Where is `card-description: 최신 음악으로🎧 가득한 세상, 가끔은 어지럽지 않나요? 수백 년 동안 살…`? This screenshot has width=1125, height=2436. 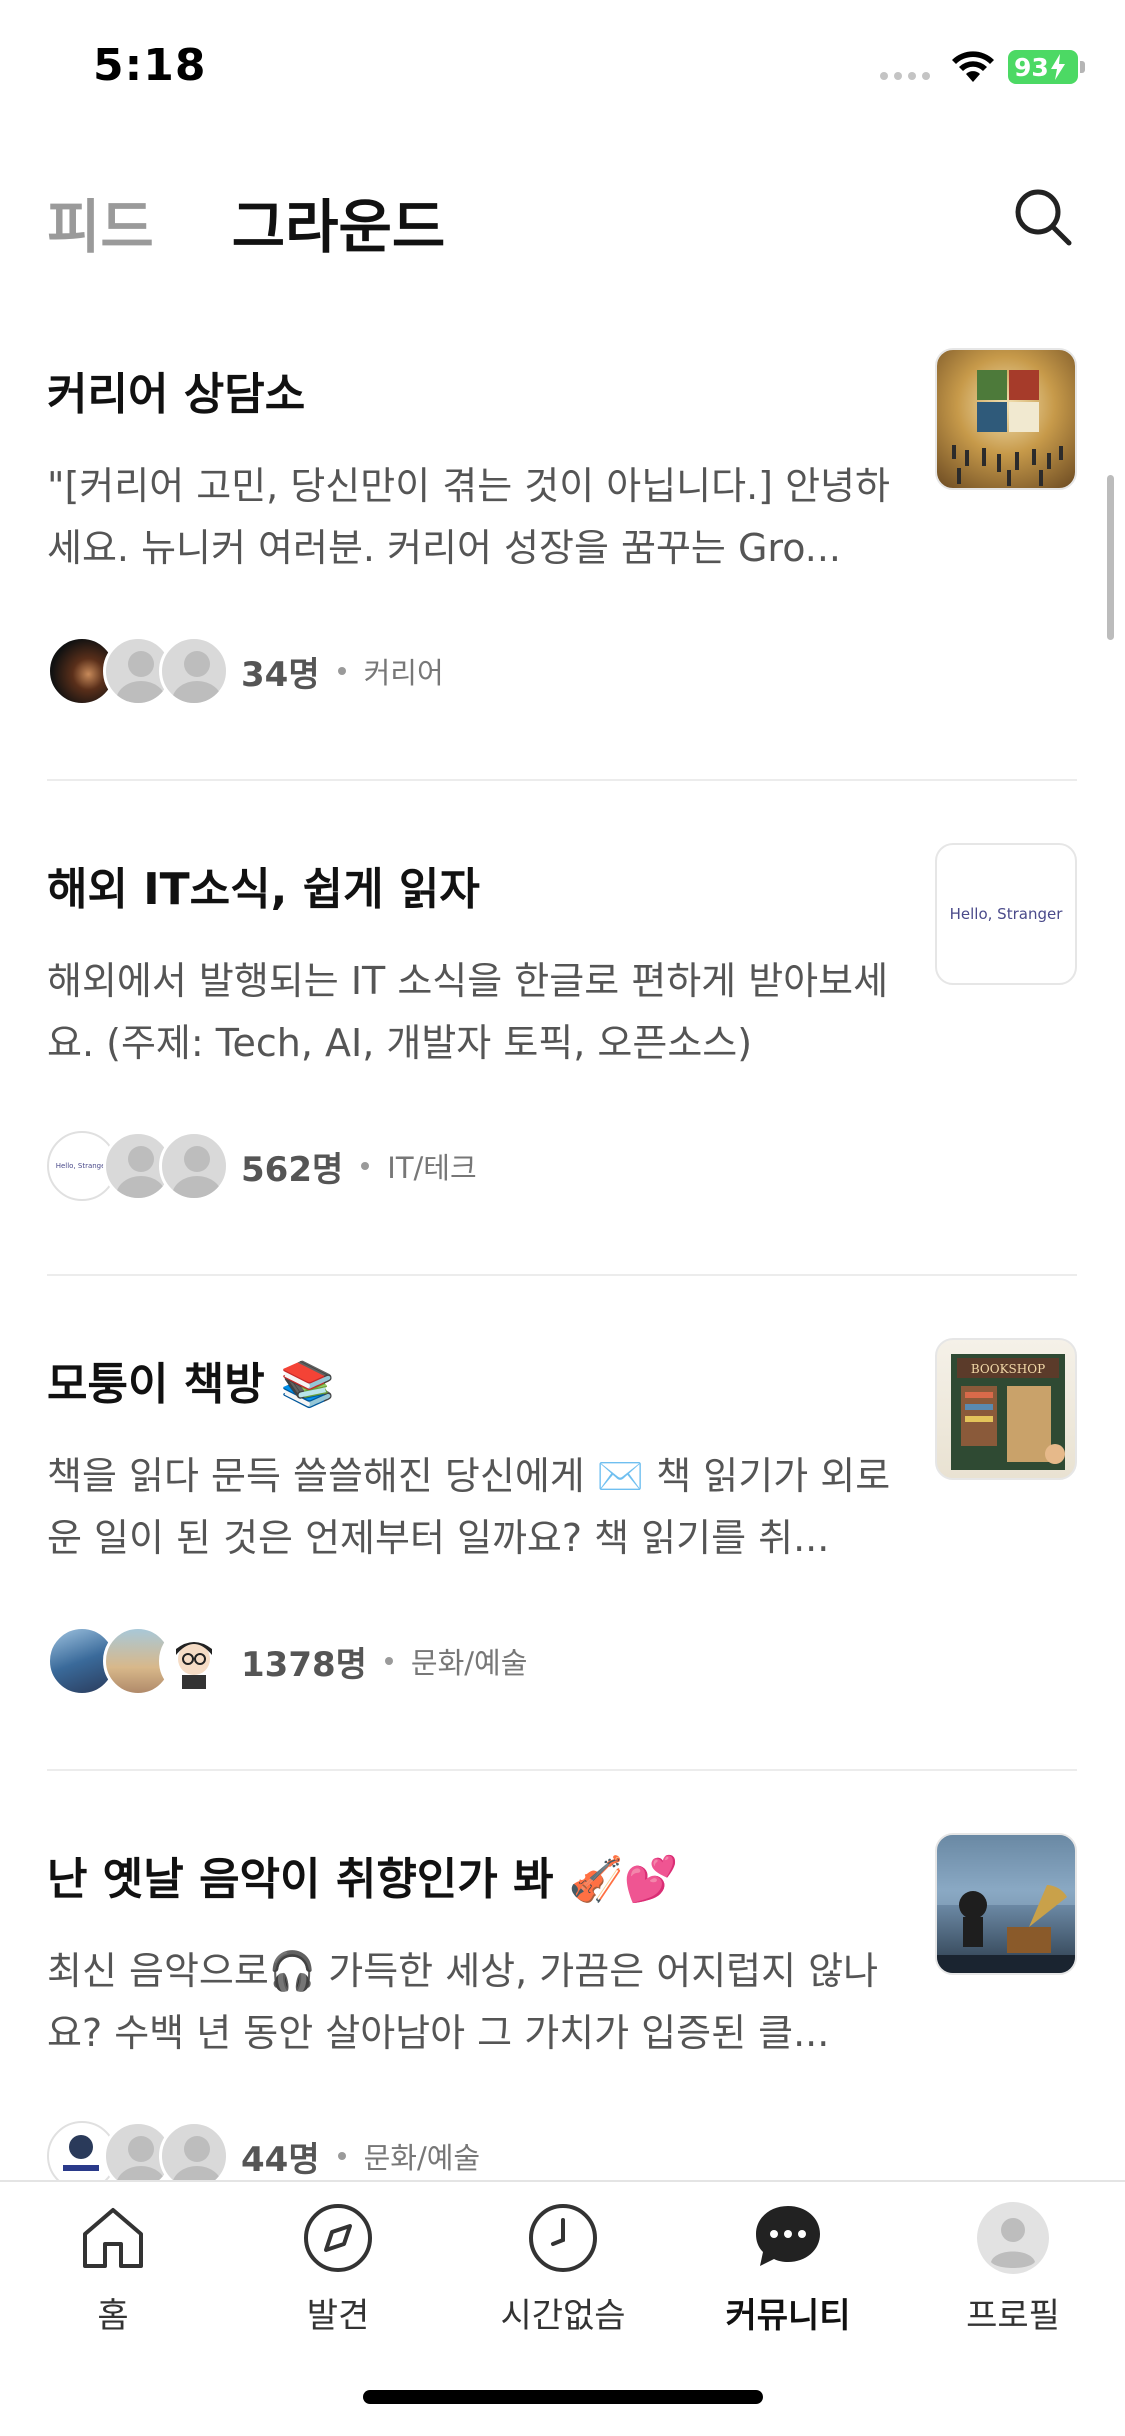 card-description: 최신 음악으로🎧 가득한 세상, 가끔은 어지럽지 않나요? 수백 년 동안 살… is located at coordinates (463, 2002).